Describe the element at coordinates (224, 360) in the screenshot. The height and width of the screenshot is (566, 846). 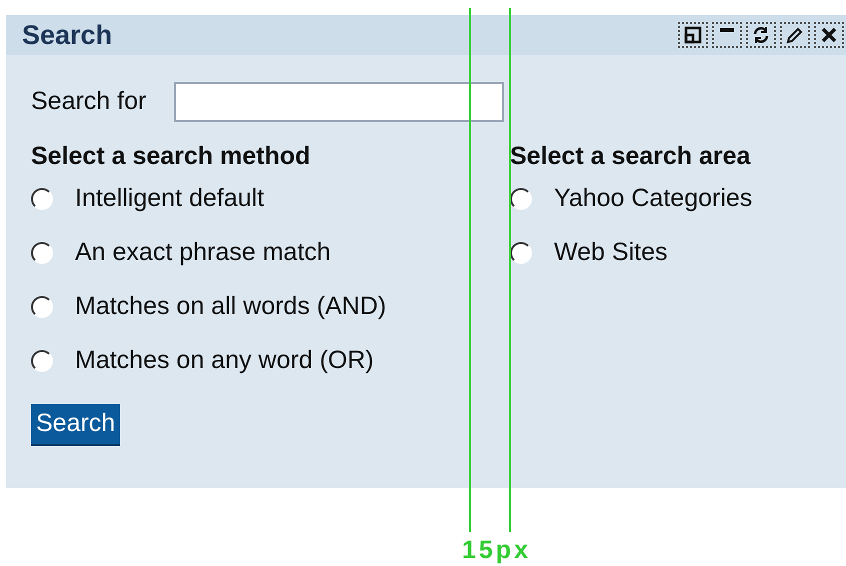
I see `option-label: Matches on any word (OR)` at that location.